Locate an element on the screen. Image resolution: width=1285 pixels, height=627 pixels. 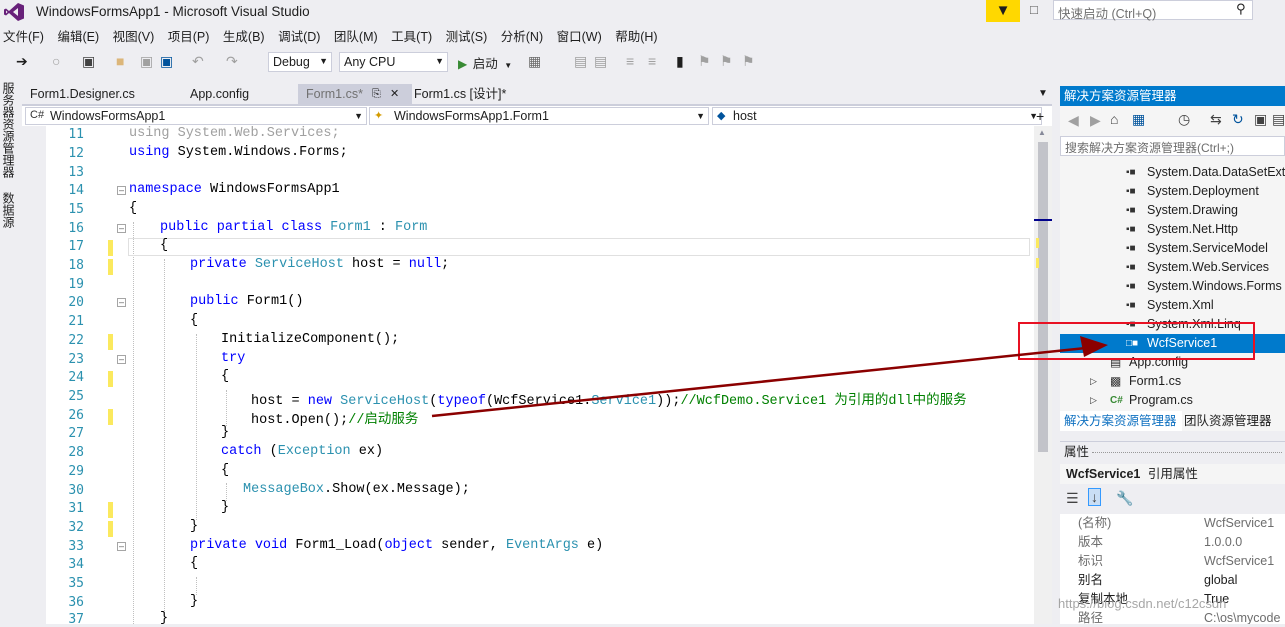
tree-item-reference: ▪■ System.Windows.Forms is located at coordinates (1172, 286).